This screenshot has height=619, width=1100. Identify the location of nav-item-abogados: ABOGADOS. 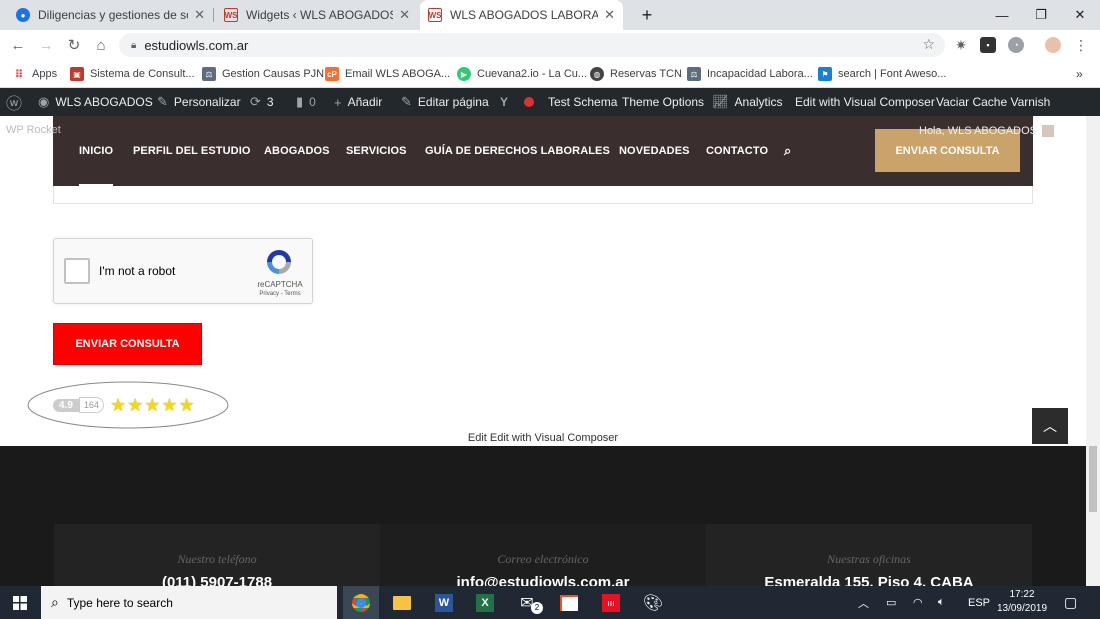
(297, 151).